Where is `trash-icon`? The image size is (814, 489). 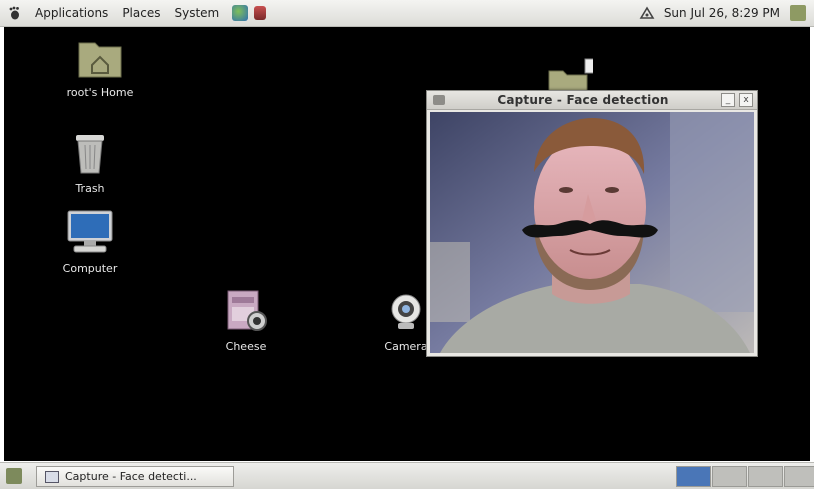 trash-icon is located at coordinates (90, 154).